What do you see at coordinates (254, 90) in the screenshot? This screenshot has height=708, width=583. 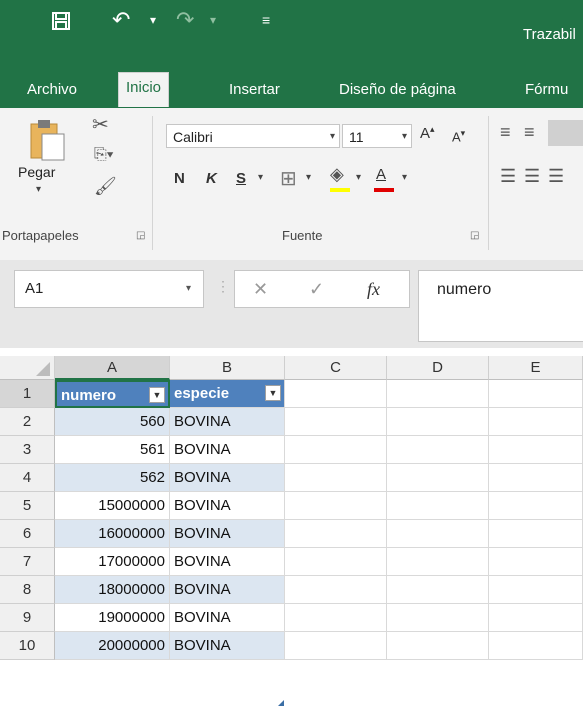 I see `tab-insertar: Insertar` at bounding box center [254, 90].